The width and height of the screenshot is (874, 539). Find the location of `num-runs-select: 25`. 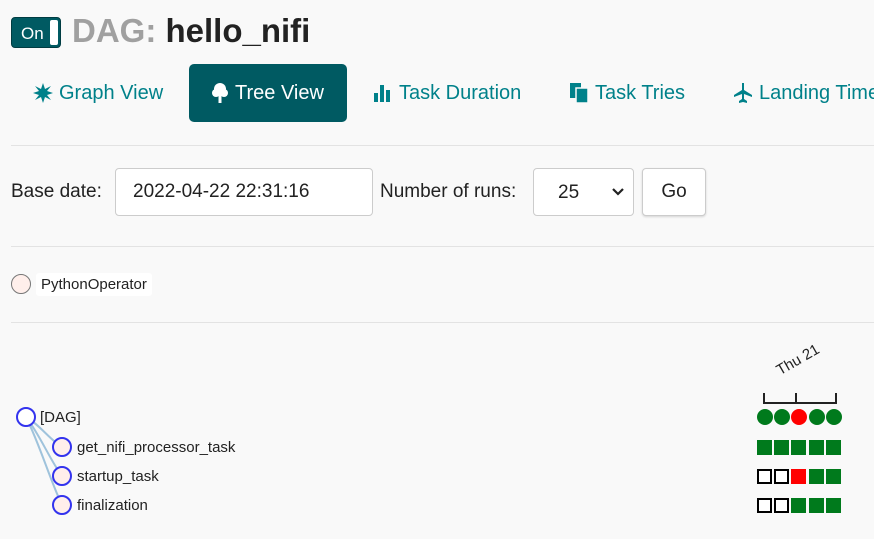

num-runs-select: 25 is located at coordinates (583, 192).